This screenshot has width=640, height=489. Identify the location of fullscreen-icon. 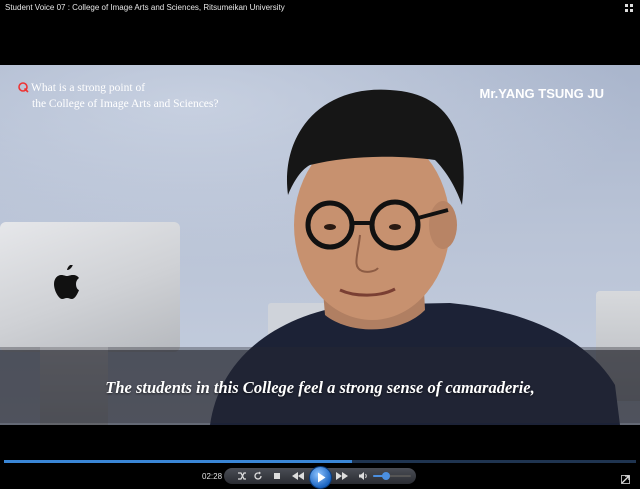
(625, 477).